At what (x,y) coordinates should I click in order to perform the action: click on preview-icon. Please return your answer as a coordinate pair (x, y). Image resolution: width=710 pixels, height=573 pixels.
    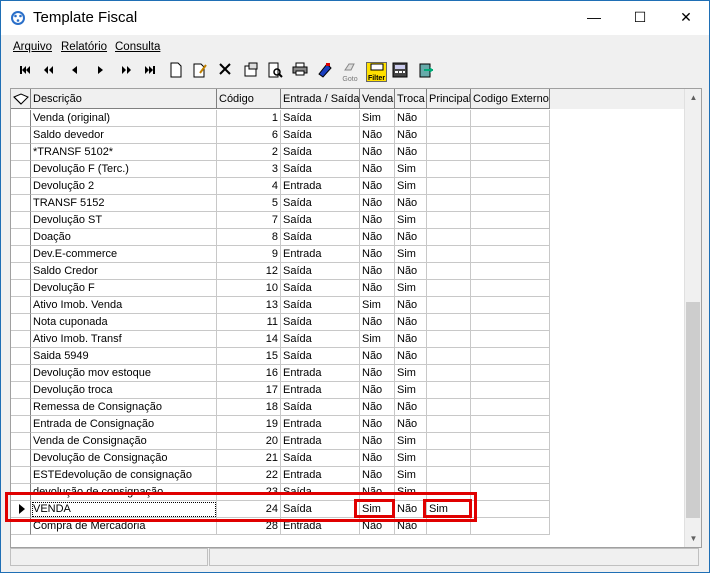
    Looking at the image, I should click on (275, 72).